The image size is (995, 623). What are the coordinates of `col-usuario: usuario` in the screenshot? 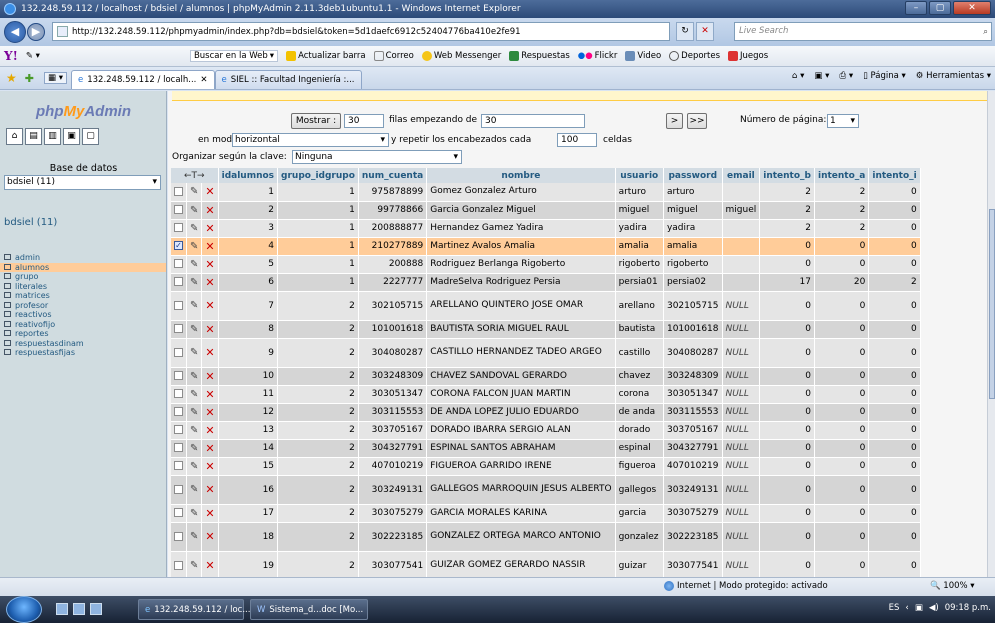 It's located at (639, 175).